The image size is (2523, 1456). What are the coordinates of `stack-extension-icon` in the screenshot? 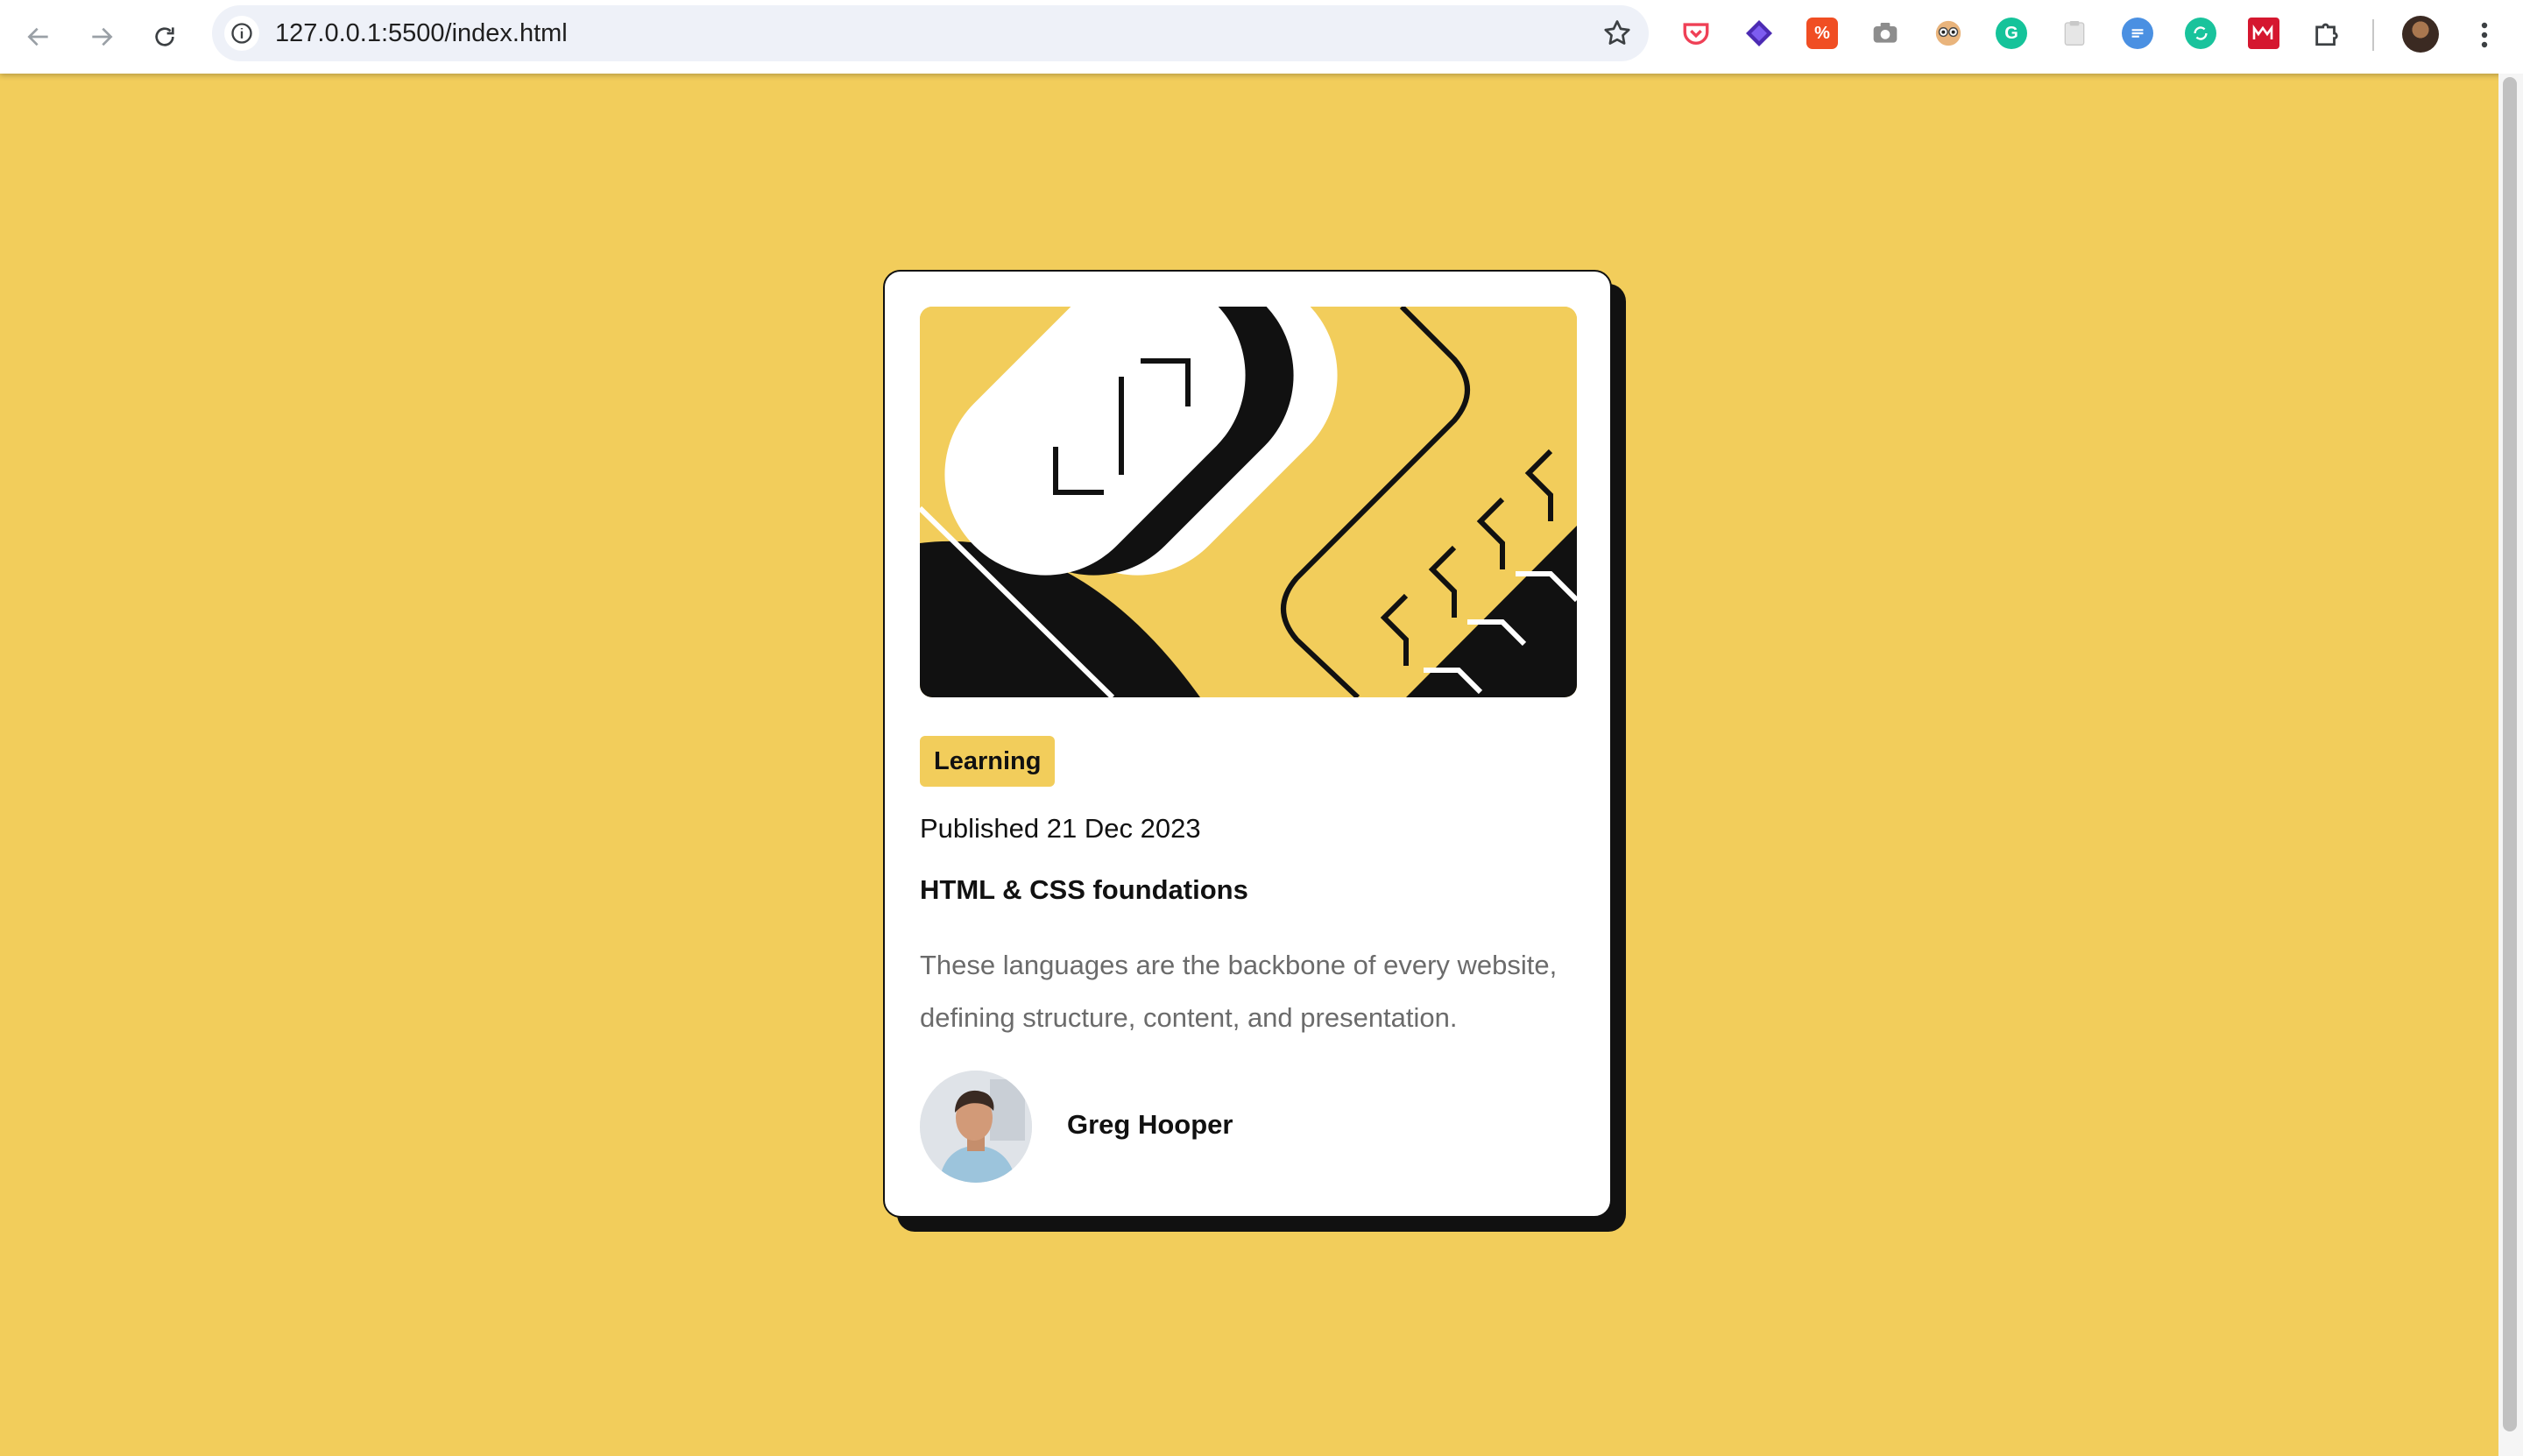 It's located at (1759, 33).